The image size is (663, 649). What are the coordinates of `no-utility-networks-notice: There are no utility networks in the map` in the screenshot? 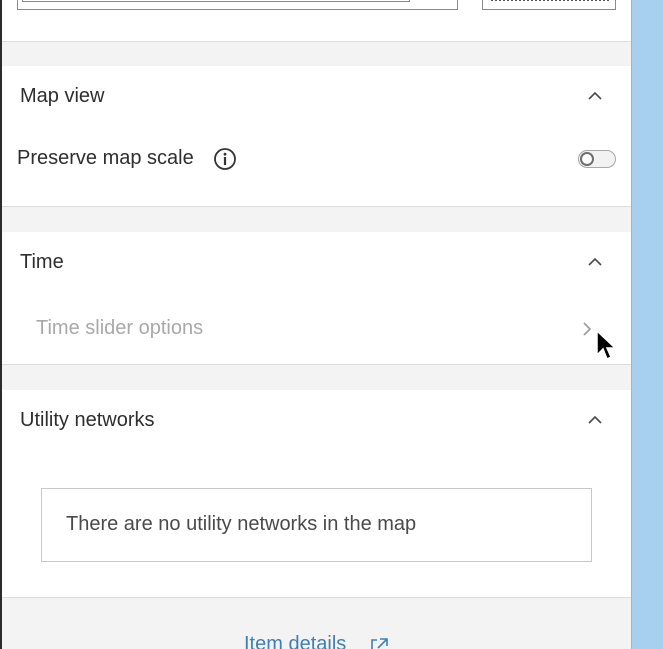 It's located at (316, 525).